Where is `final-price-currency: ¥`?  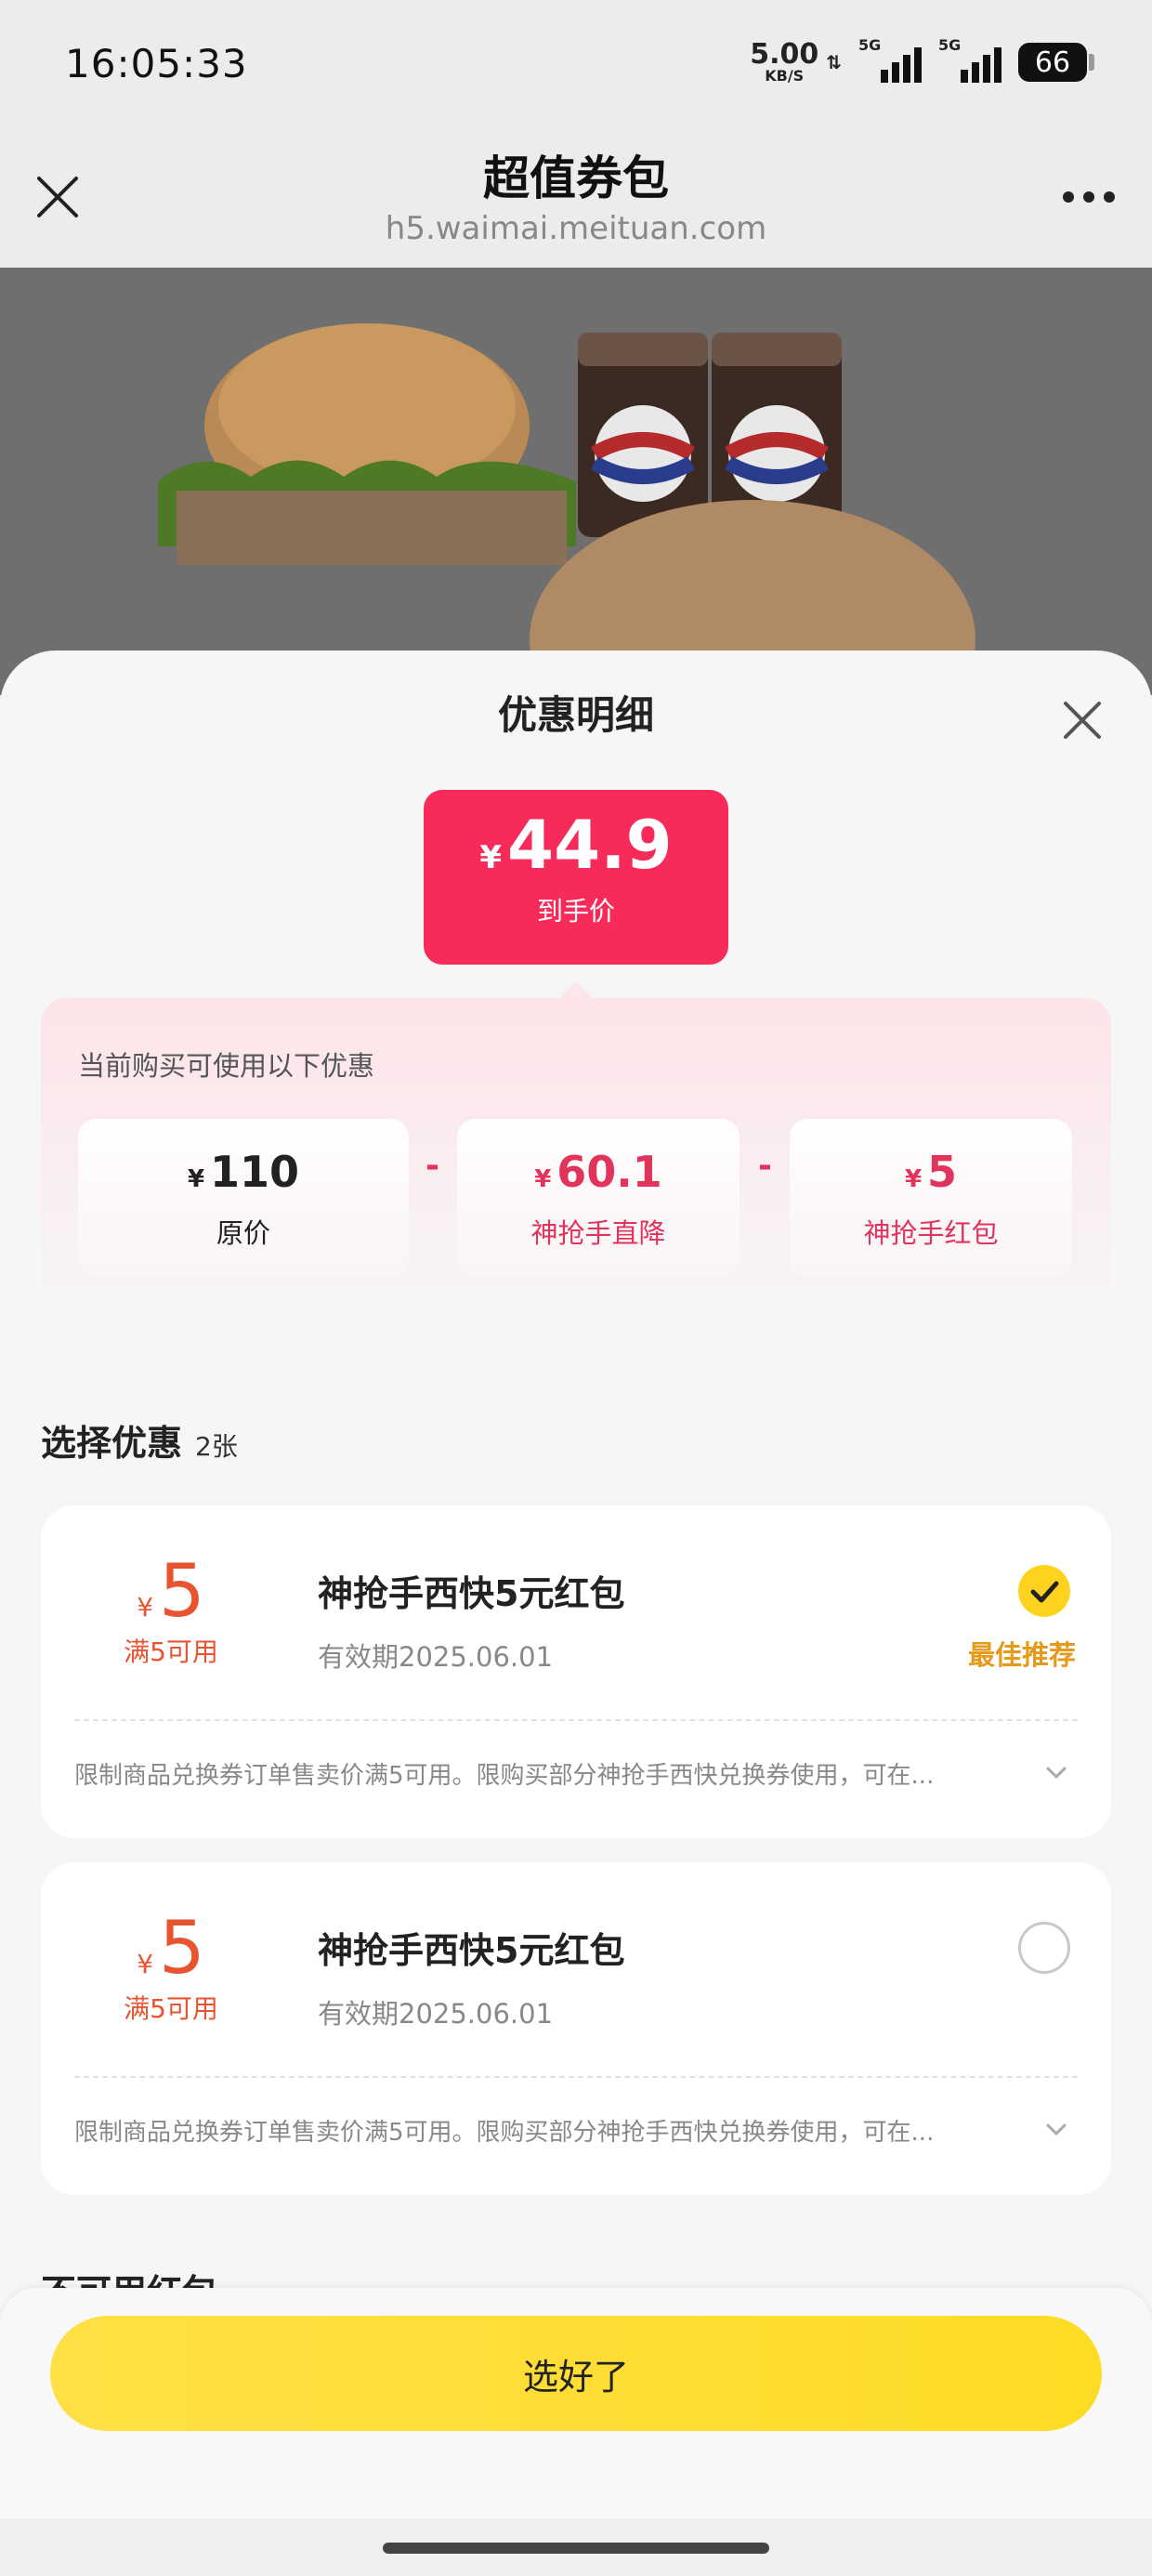
final-price-currency: ¥ is located at coordinates (490, 857).